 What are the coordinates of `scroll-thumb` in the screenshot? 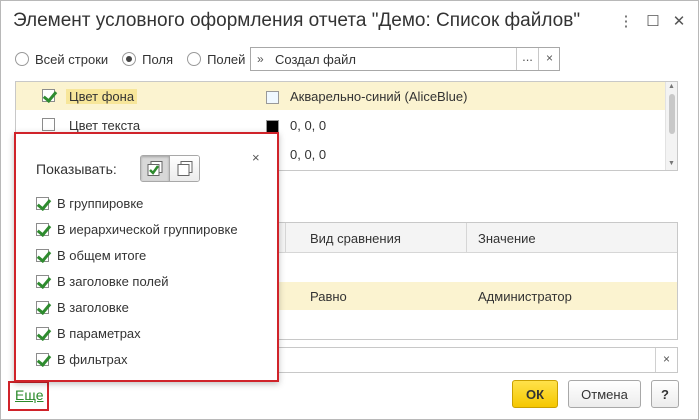 It's located at (672, 114).